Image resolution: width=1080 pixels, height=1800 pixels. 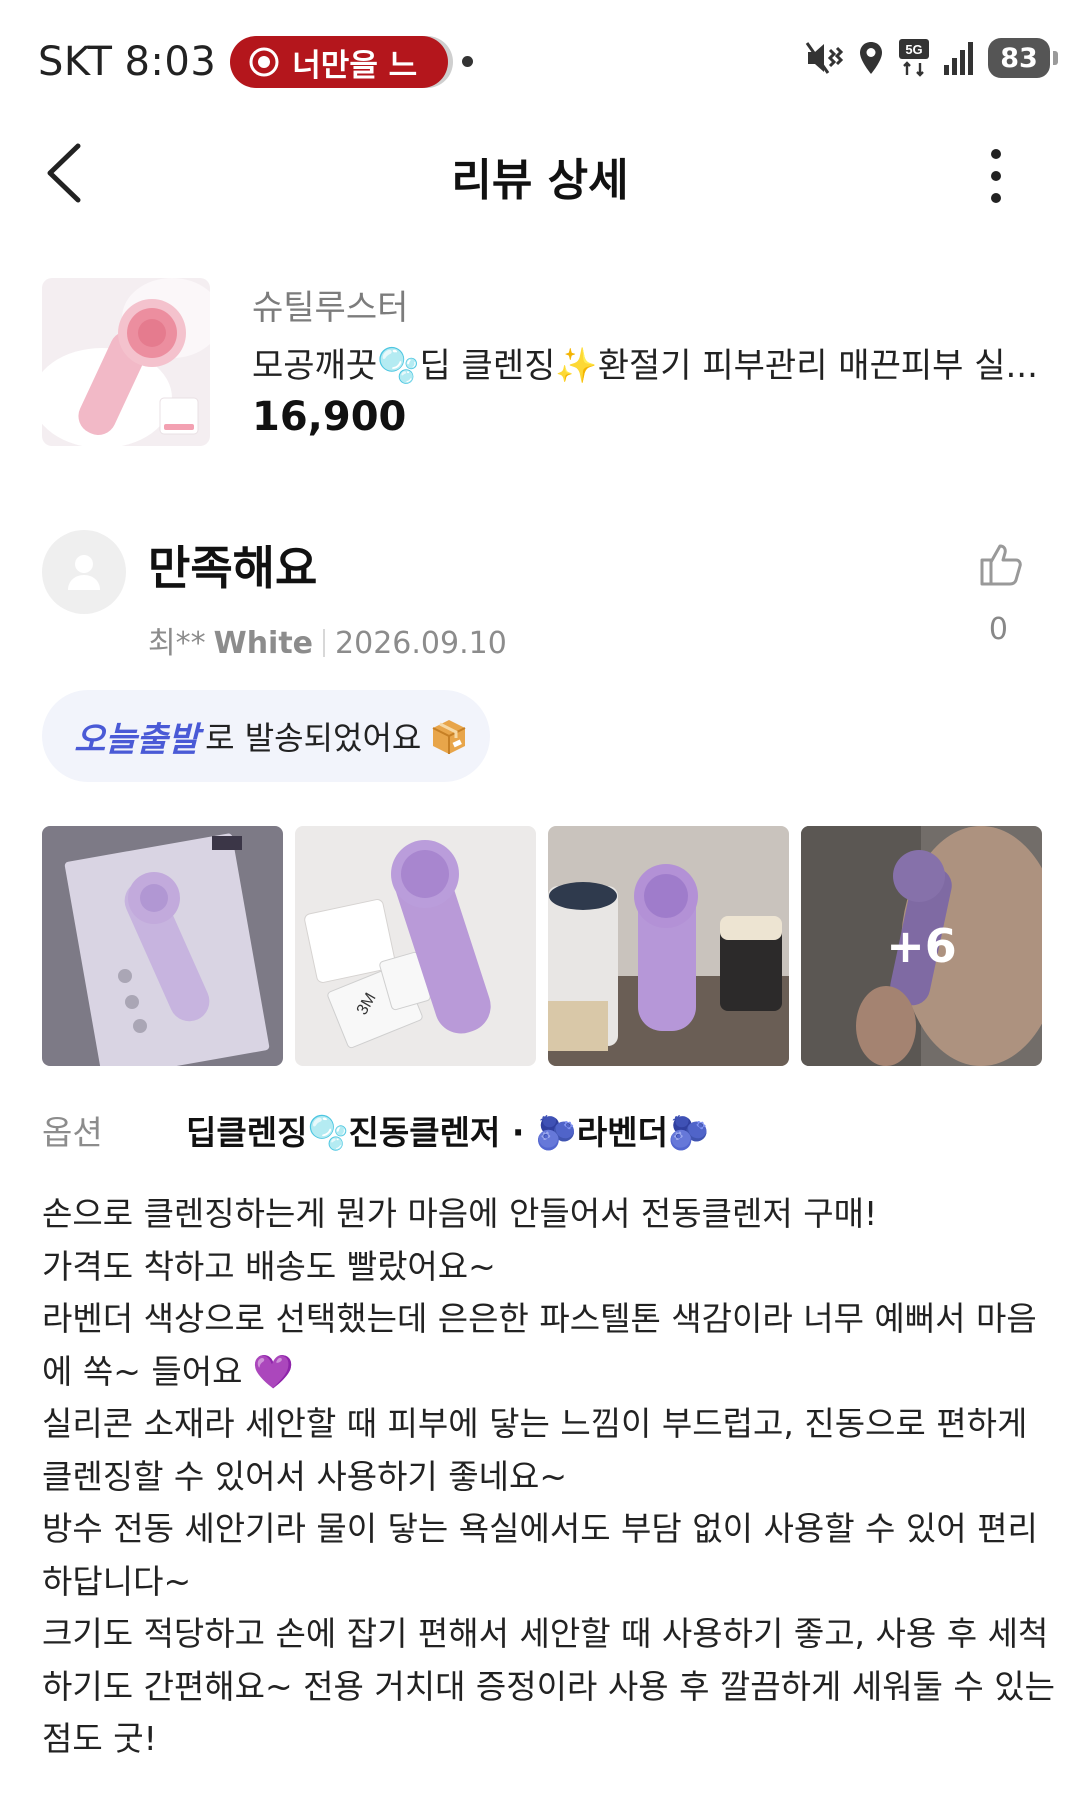 I want to click on product-price: 16,900, so click(x=329, y=417).